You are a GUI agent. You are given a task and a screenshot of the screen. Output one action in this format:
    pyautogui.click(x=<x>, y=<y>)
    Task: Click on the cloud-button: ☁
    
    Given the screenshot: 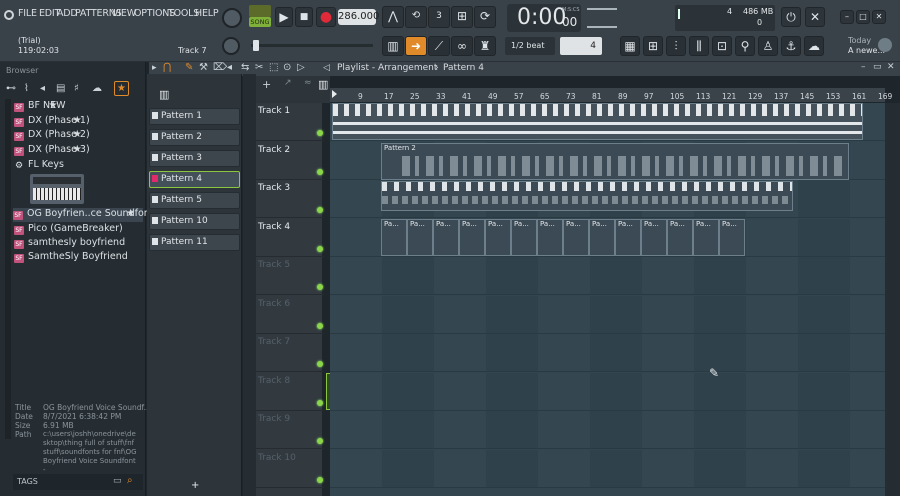 What is the action you would take?
    pyautogui.click(x=814, y=46)
    